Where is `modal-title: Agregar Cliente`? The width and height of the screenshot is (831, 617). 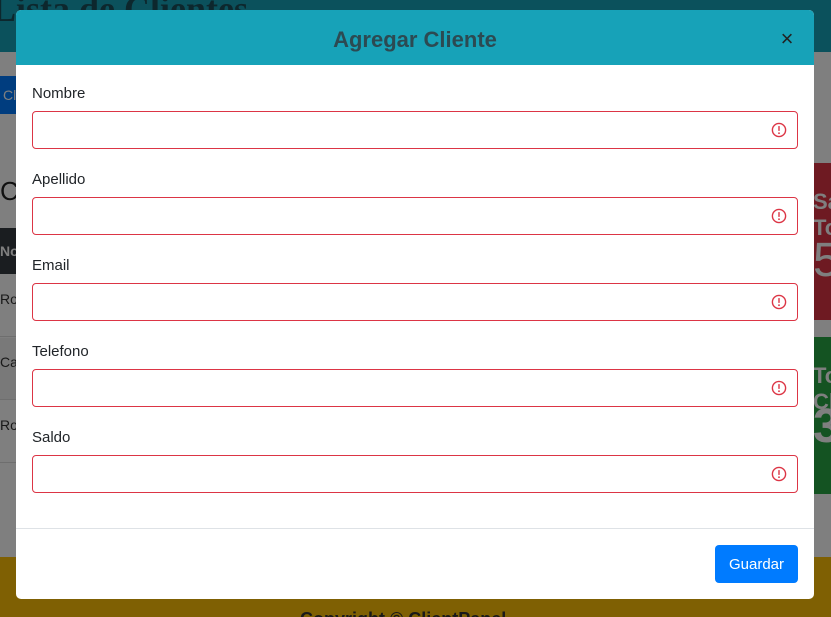
modal-title: Agregar Cliente is located at coordinates (415, 39).